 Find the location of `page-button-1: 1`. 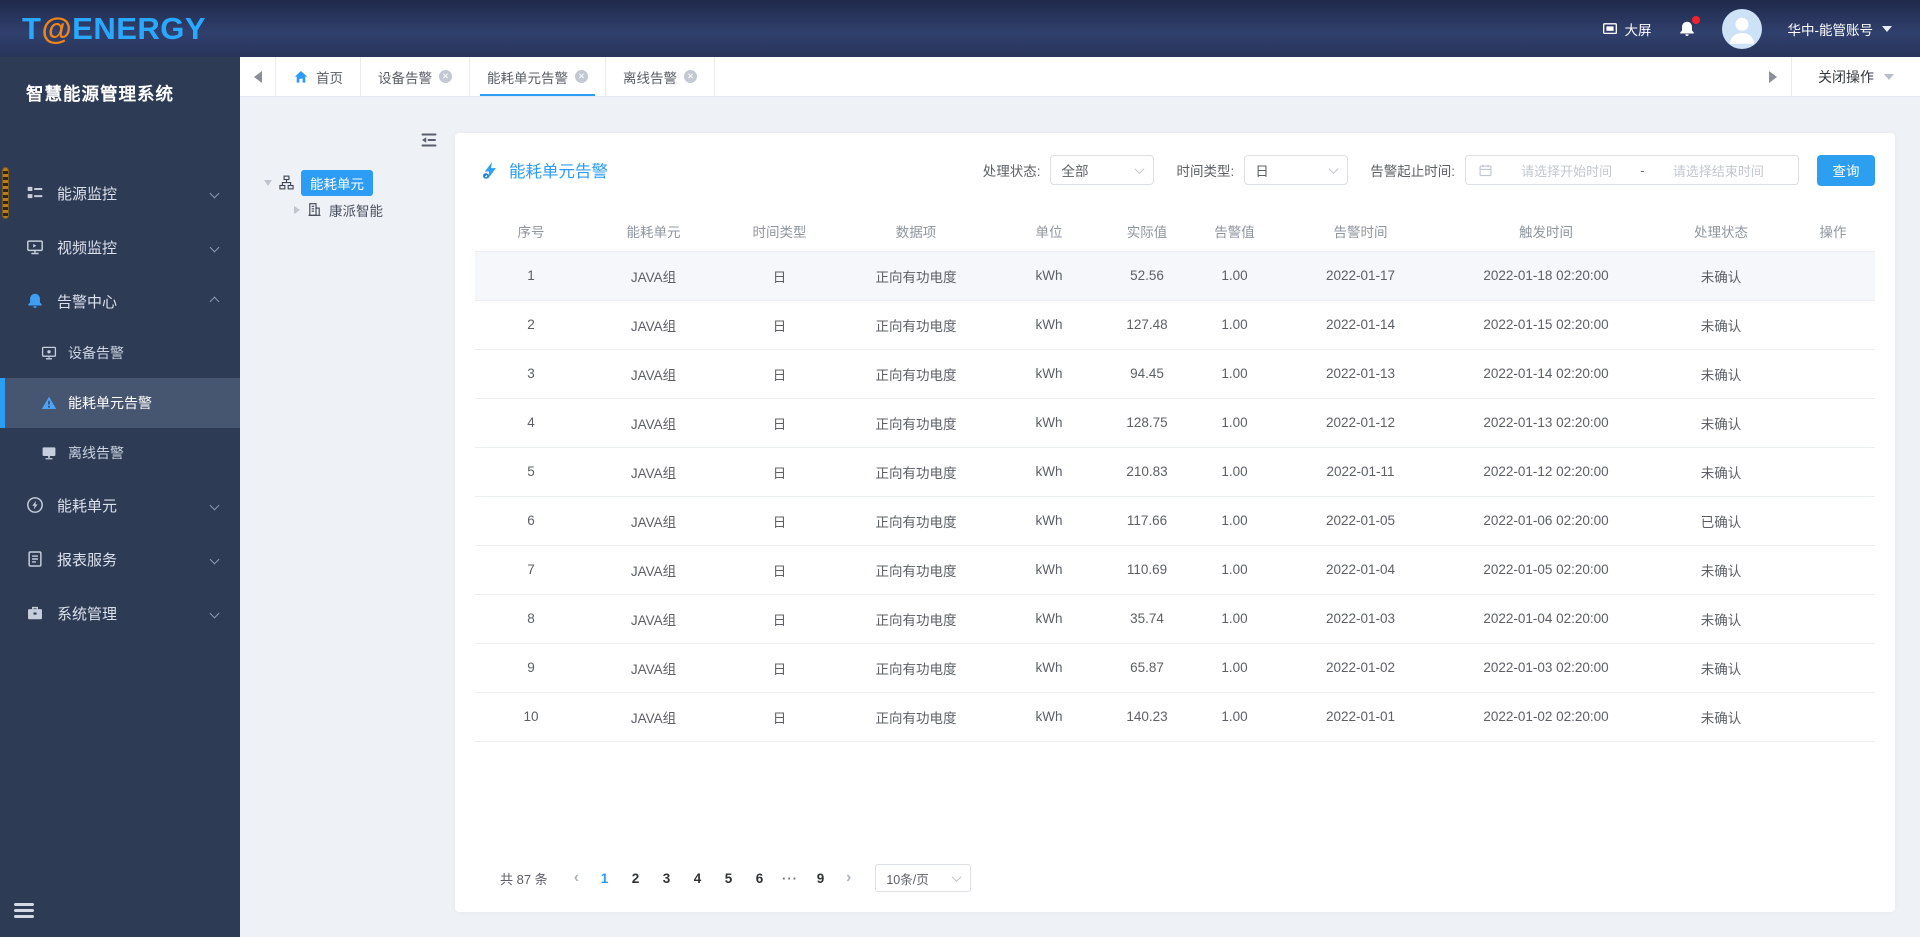

page-button-1: 1 is located at coordinates (604, 878).